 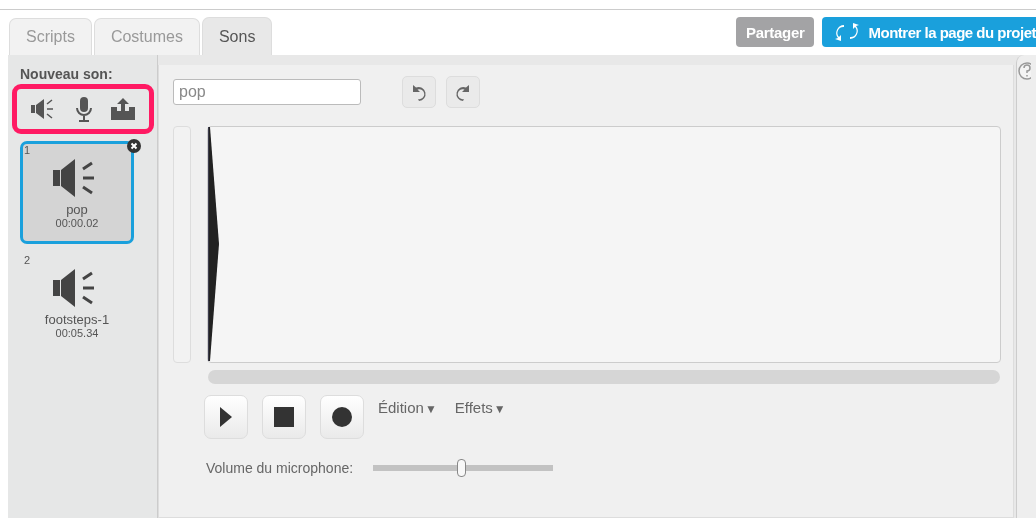 I want to click on redo-icon, so click(x=463, y=92).